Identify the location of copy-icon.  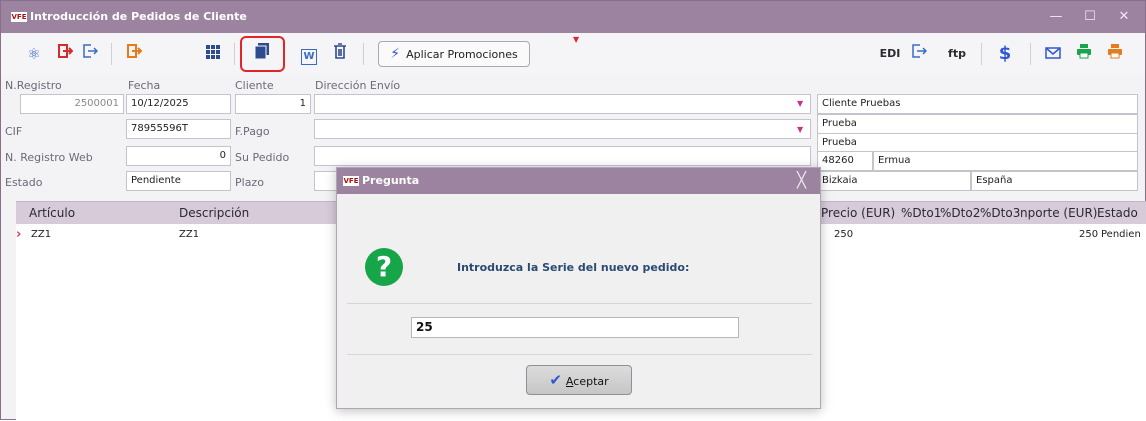
(262, 54).